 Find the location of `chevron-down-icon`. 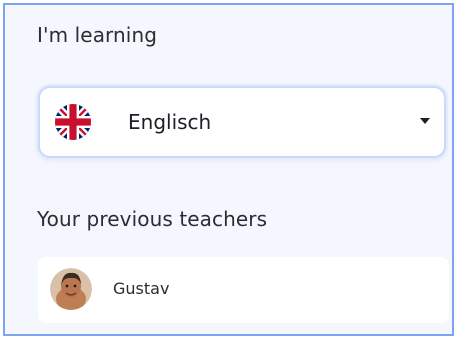

chevron-down-icon is located at coordinates (425, 121).